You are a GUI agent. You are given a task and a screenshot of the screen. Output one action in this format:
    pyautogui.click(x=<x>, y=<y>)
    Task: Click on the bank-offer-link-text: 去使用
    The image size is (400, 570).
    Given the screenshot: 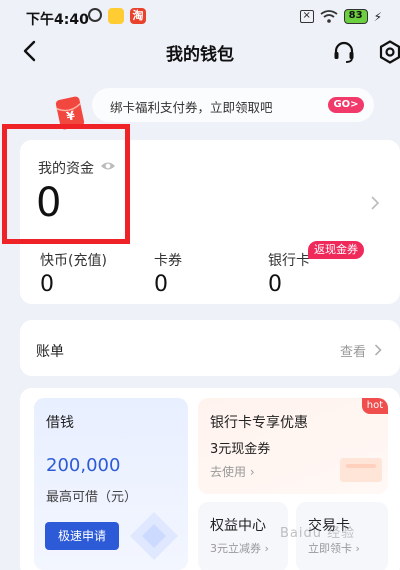 What is the action you would take?
    pyautogui.click(x=228, y=472)
    